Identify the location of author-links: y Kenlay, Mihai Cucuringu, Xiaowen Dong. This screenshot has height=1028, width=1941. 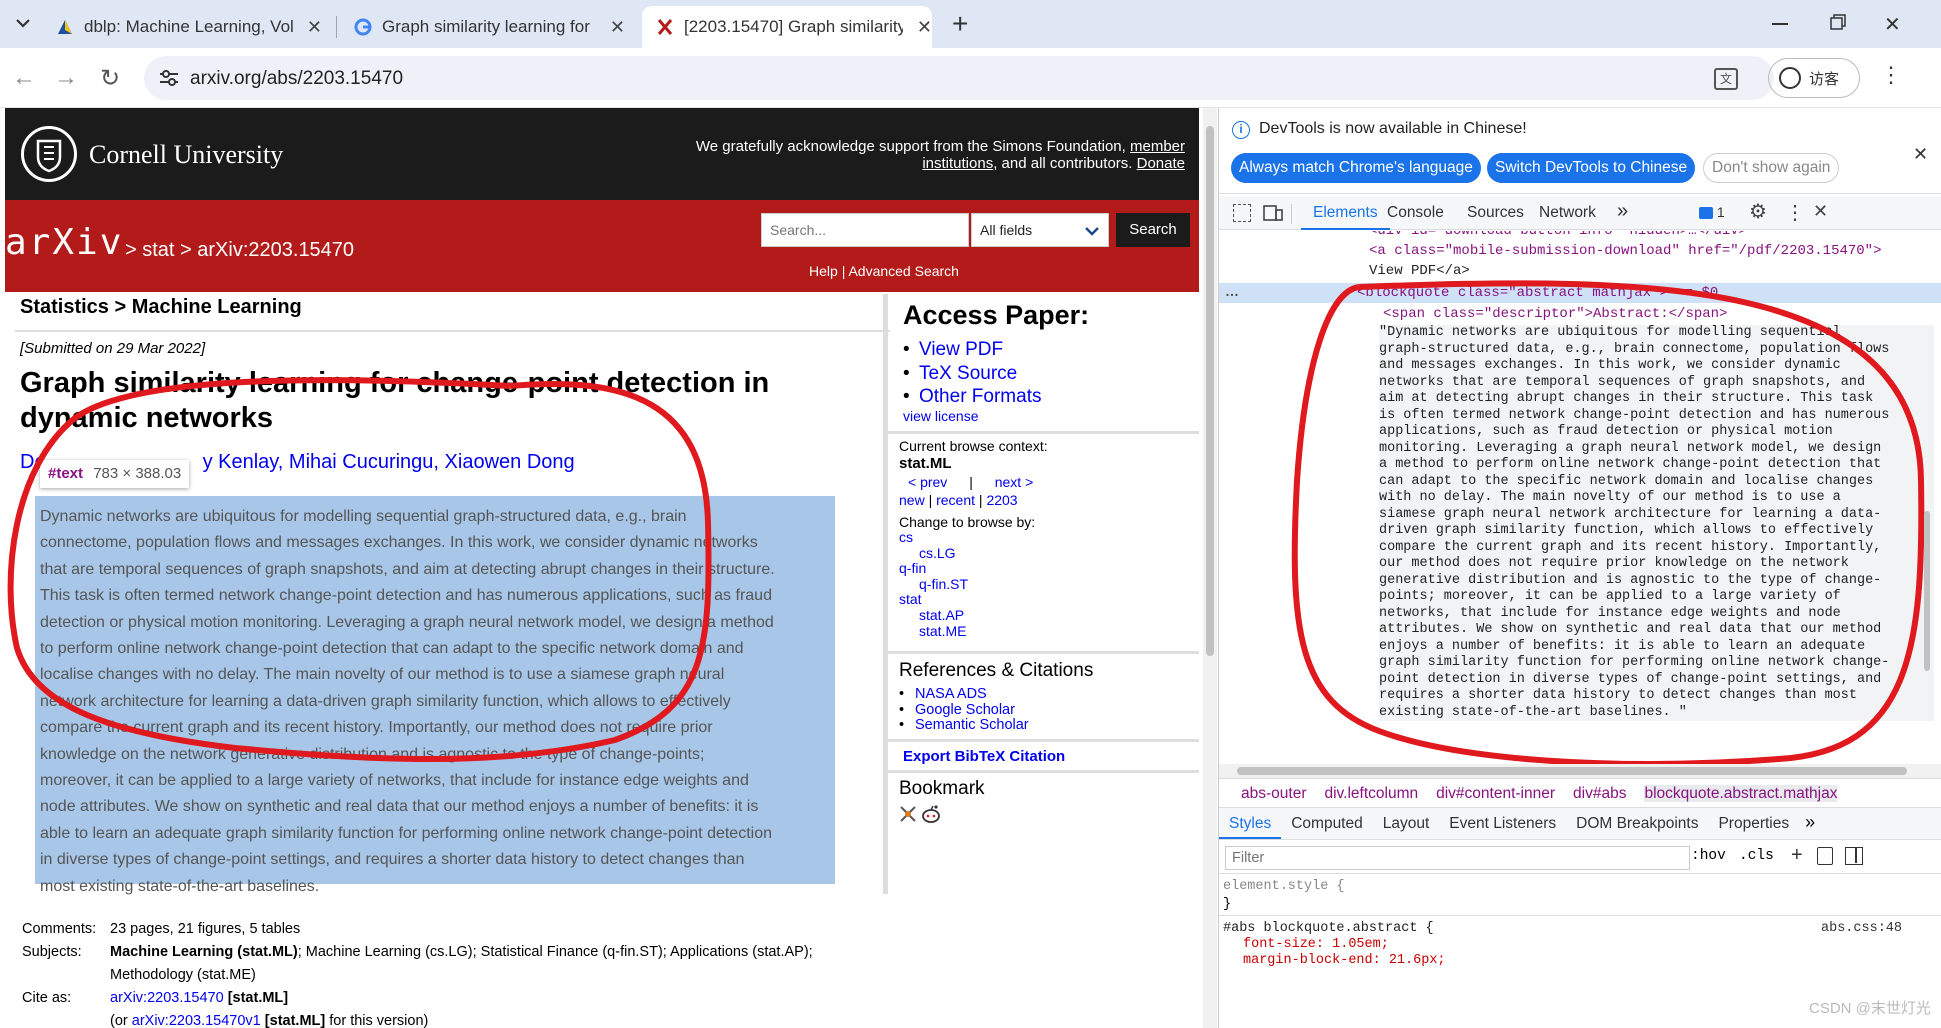
(389, 462).